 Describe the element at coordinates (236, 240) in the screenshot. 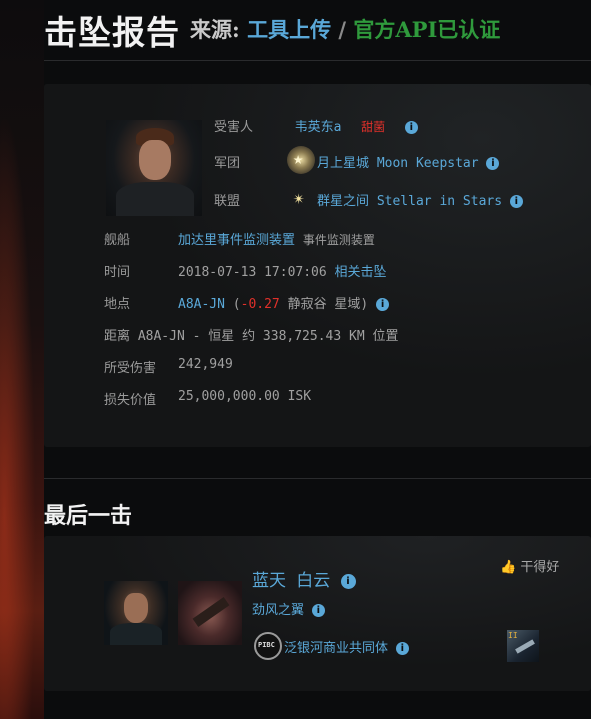

I see `ship-name-link: 加达里事件监测装置` at that location.